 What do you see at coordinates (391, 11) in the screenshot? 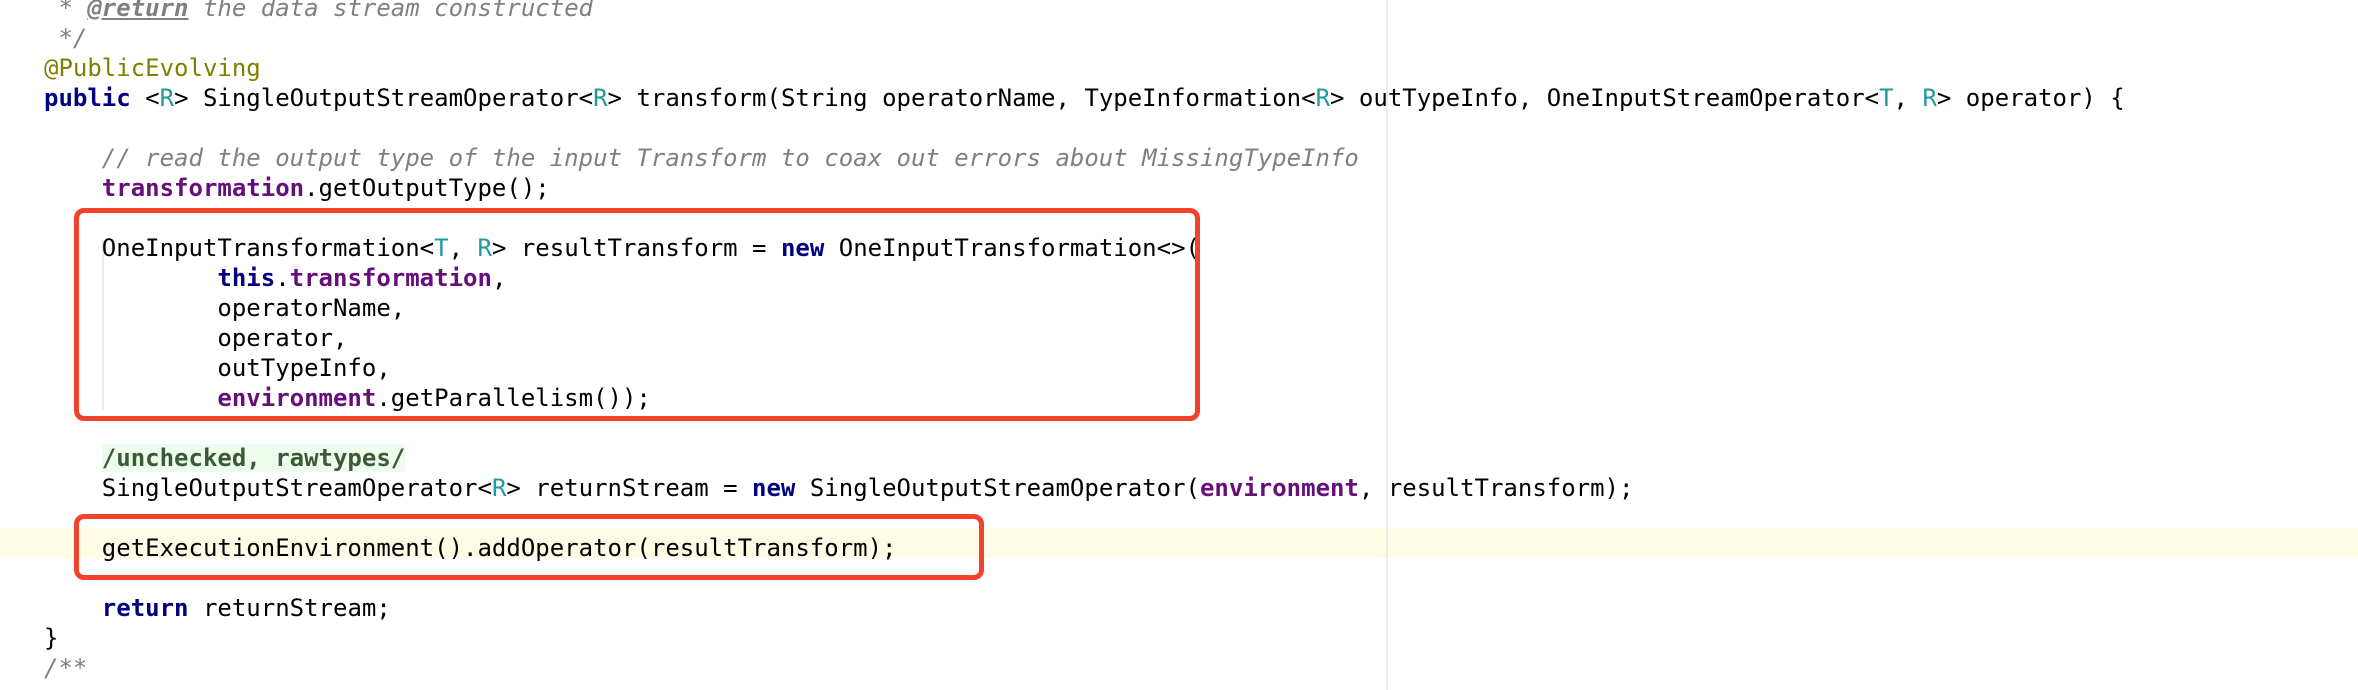
I see `code-token-comment-italic: the data stream constructed` at bounding box center [391, 11].